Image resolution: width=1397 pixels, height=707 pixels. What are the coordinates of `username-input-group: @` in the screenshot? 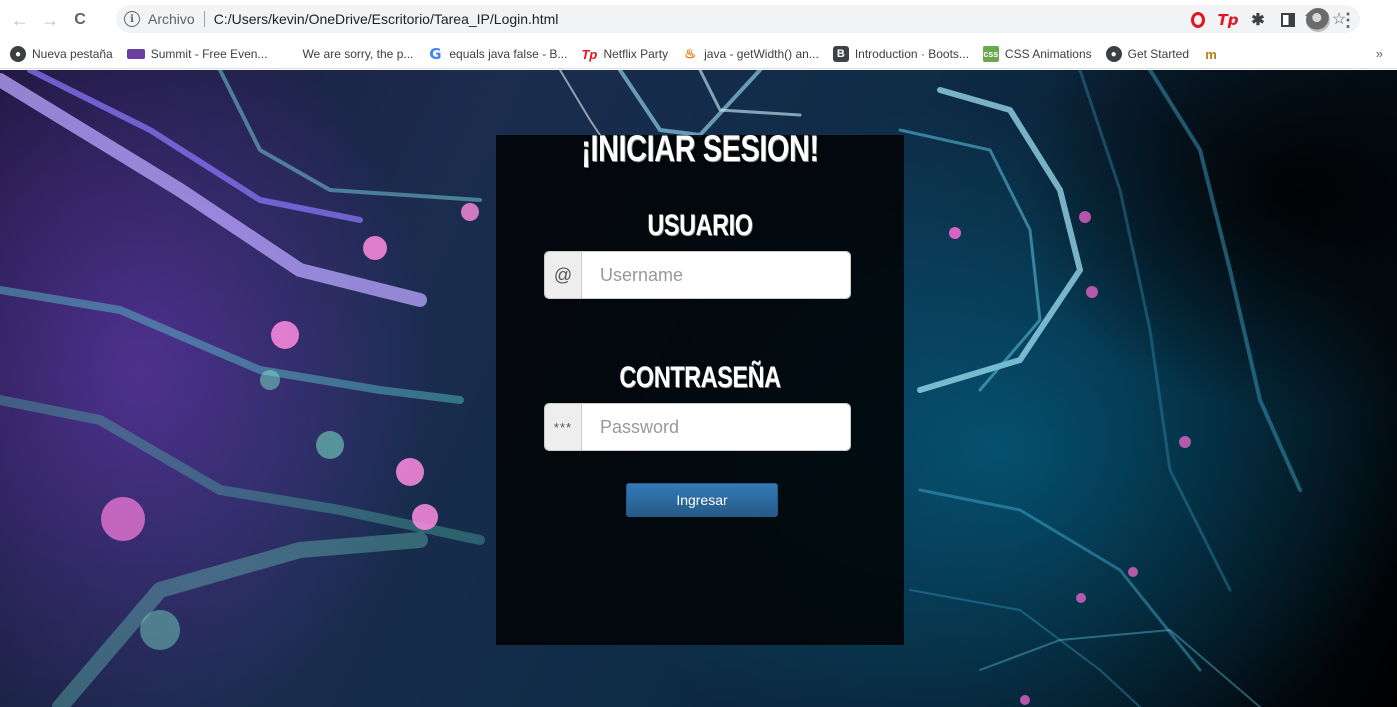 It's located at (697, 275).